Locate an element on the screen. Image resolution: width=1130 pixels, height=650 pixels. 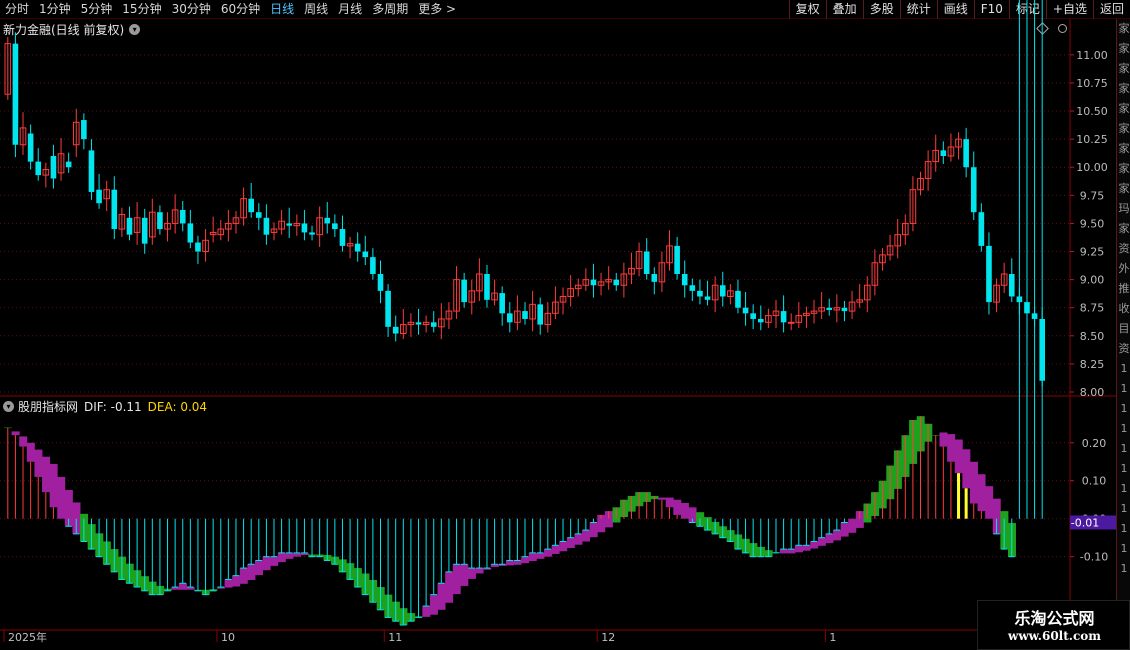
price-tick-label: 10.75 is located at coordinates (1092, 83).